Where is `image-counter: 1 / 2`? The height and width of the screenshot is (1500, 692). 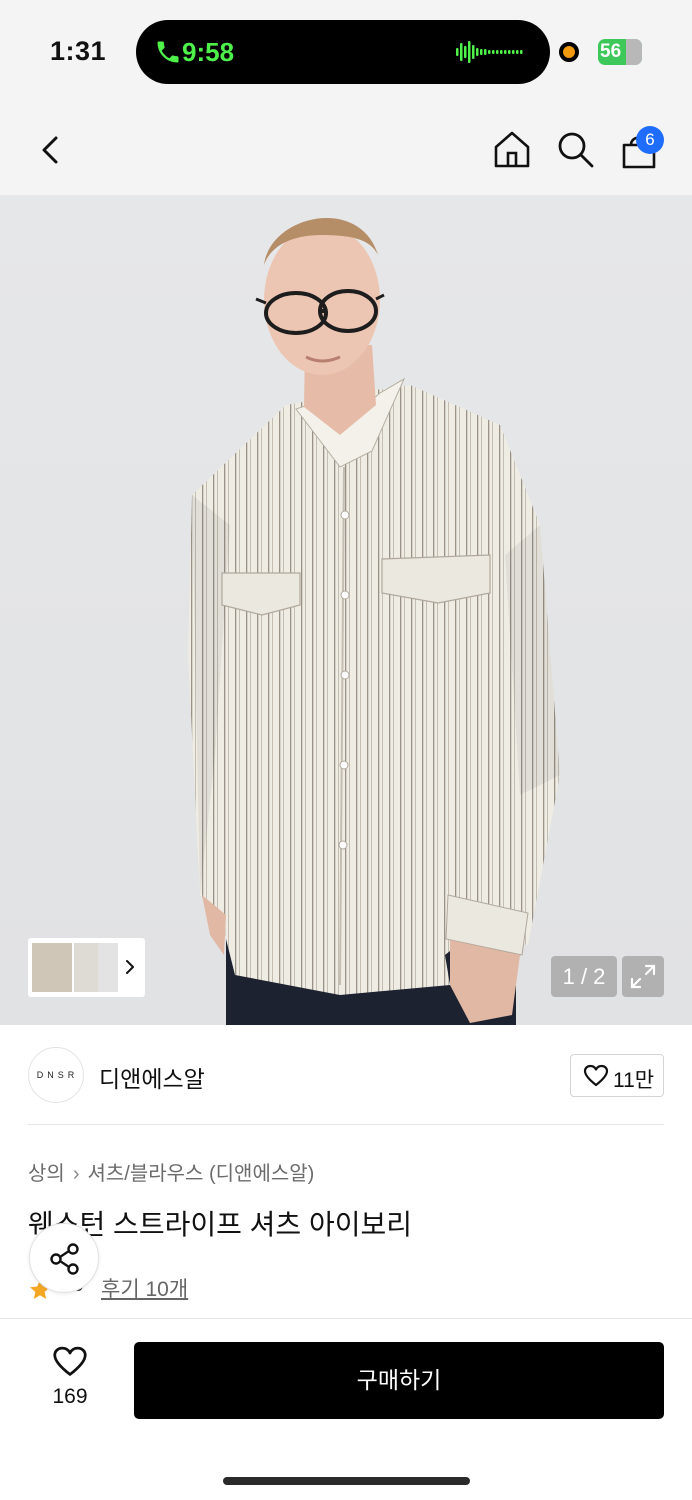 image-counter: 1 / 2 is located at coordinates (584, 976).